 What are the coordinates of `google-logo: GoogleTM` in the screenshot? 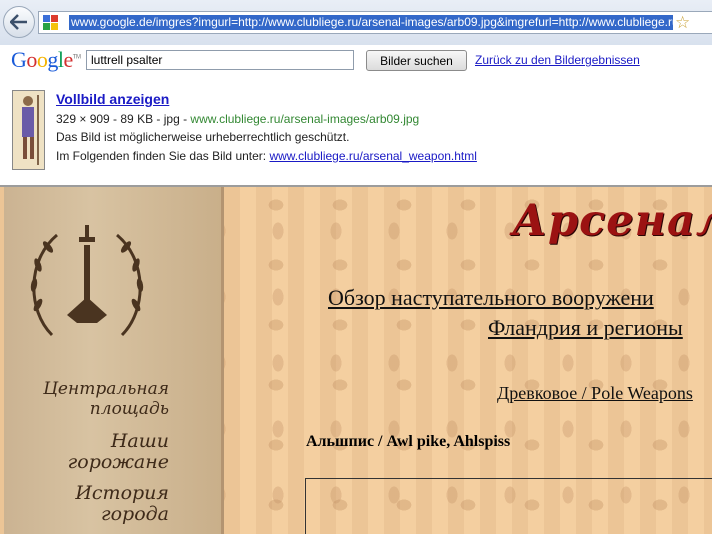 It's located at (46, 60).